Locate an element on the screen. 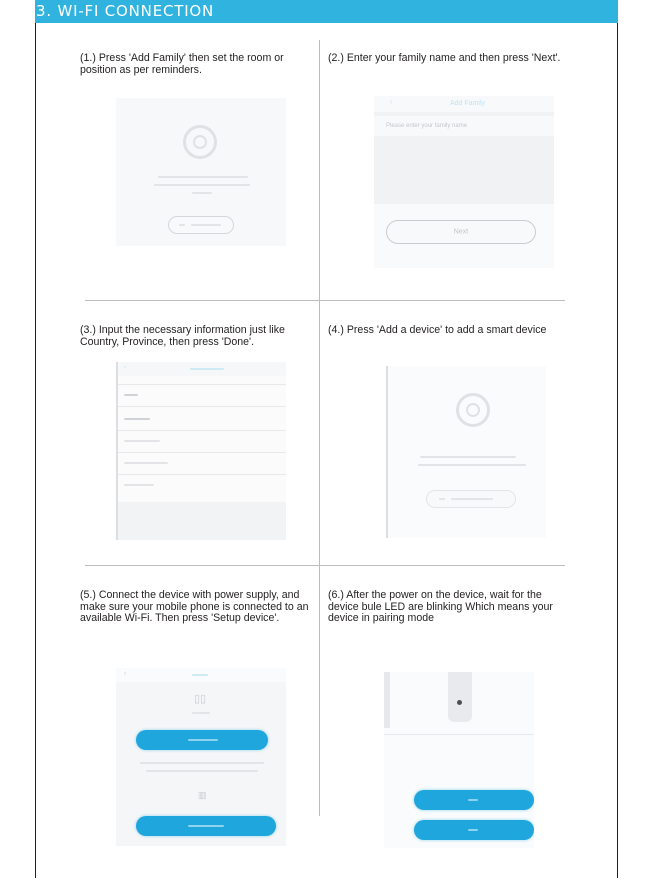 The image size is (654, 878). column-divider is located at coordinates (319, 428).